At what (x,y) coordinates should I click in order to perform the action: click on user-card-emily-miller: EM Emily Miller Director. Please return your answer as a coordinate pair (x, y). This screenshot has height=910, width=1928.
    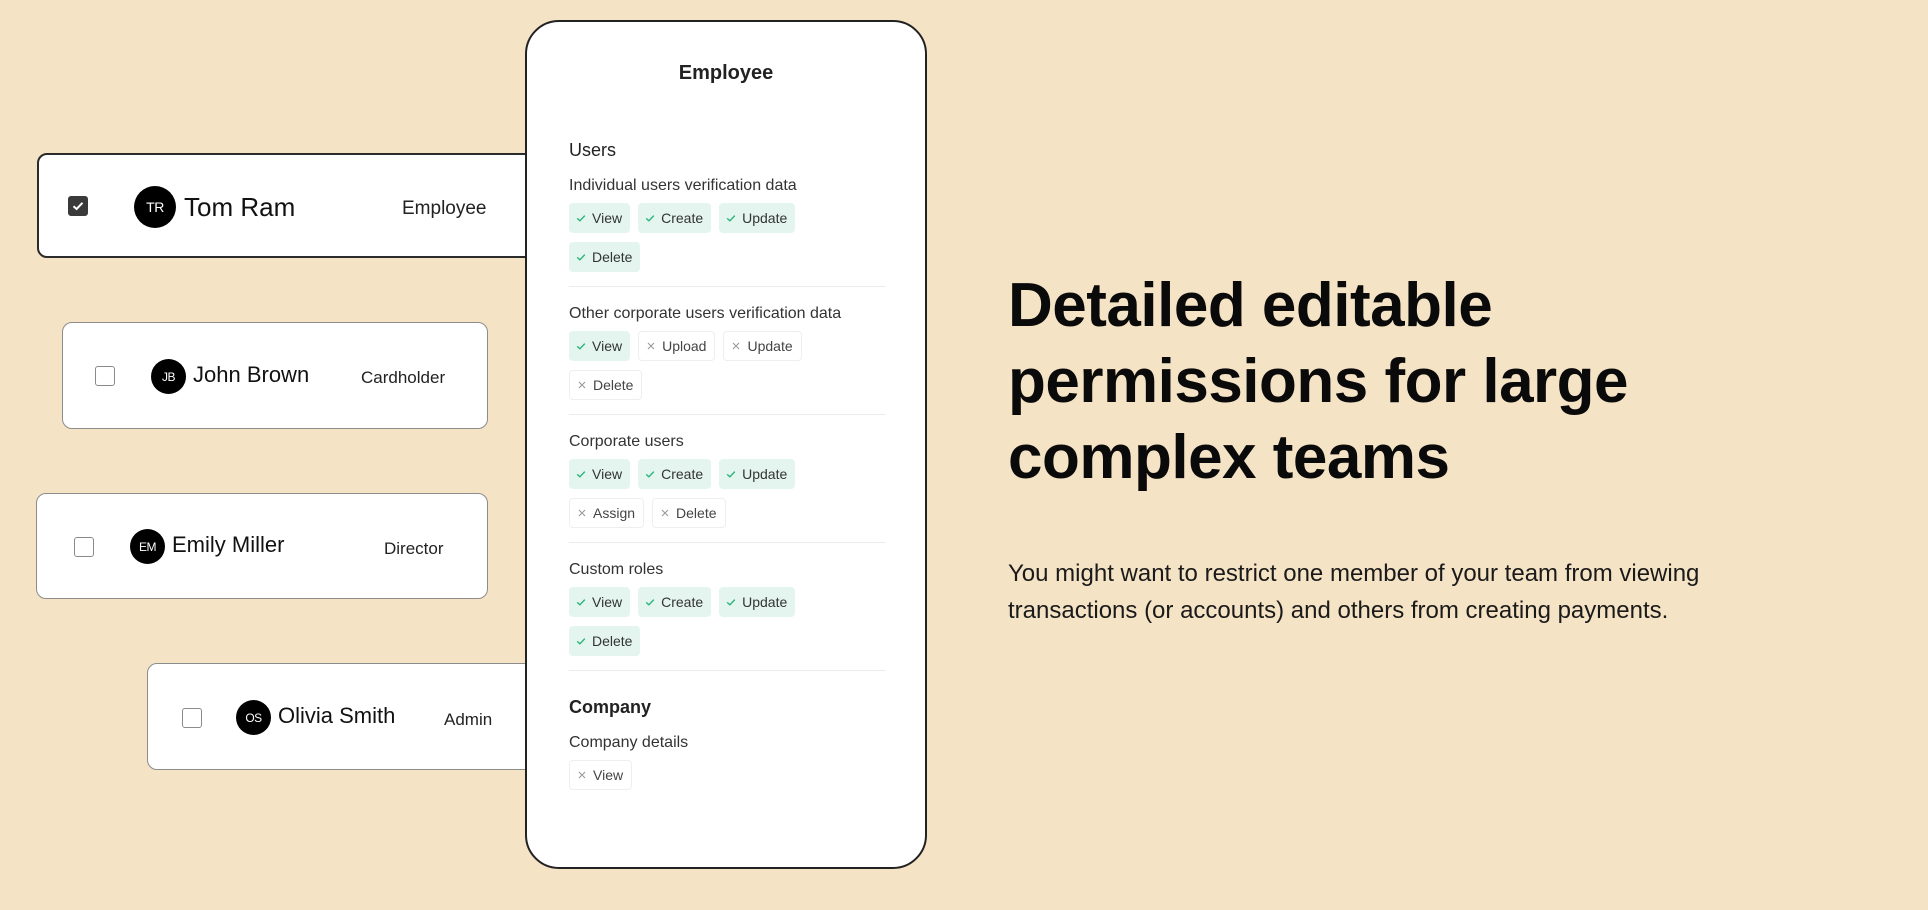
    Looking at the image, I should click on (262, 546).